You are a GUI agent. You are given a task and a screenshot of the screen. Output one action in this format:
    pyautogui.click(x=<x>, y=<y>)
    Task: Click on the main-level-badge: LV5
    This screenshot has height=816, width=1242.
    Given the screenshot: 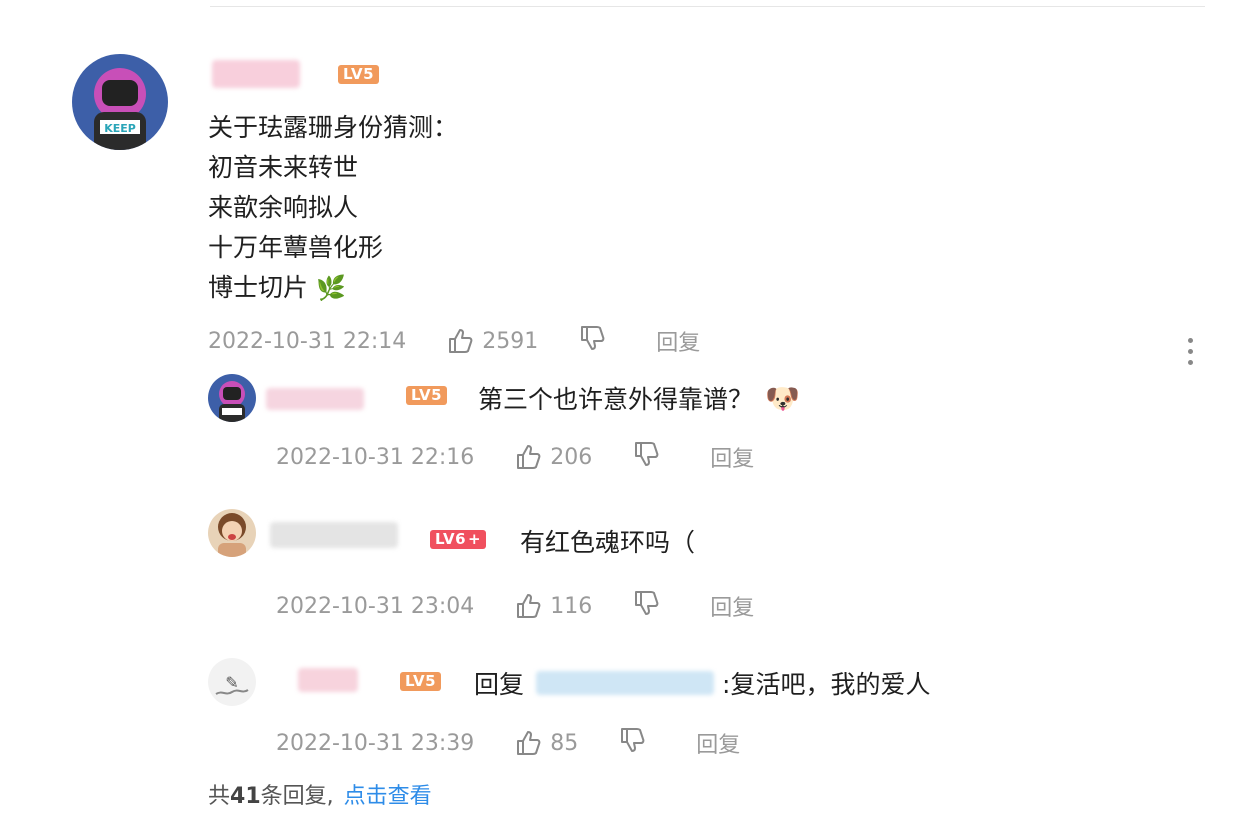 What is the action you would take?
    pyautogui.click(x=359, y=74)
    